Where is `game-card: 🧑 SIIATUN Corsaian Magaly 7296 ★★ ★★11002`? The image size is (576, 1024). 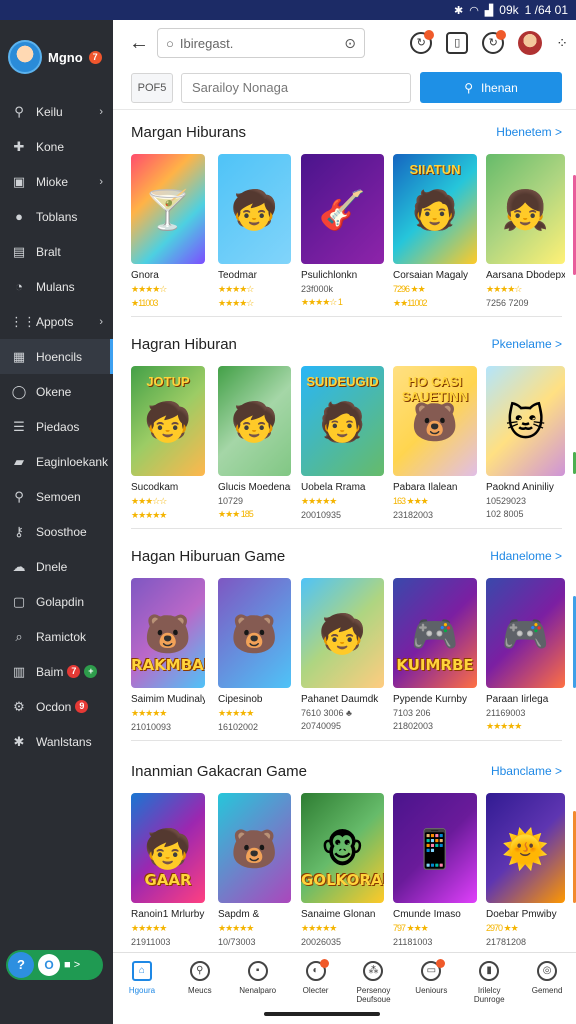
game-card: 🧑 SIIATUN Corsaian Magaly 7296 ★★ ★★11002 is located at coordinates (435, 231).